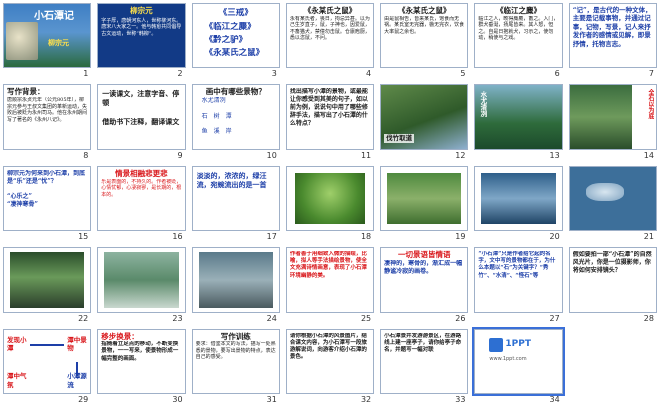  I want to click on slide-number: 31, so click(271, 399).